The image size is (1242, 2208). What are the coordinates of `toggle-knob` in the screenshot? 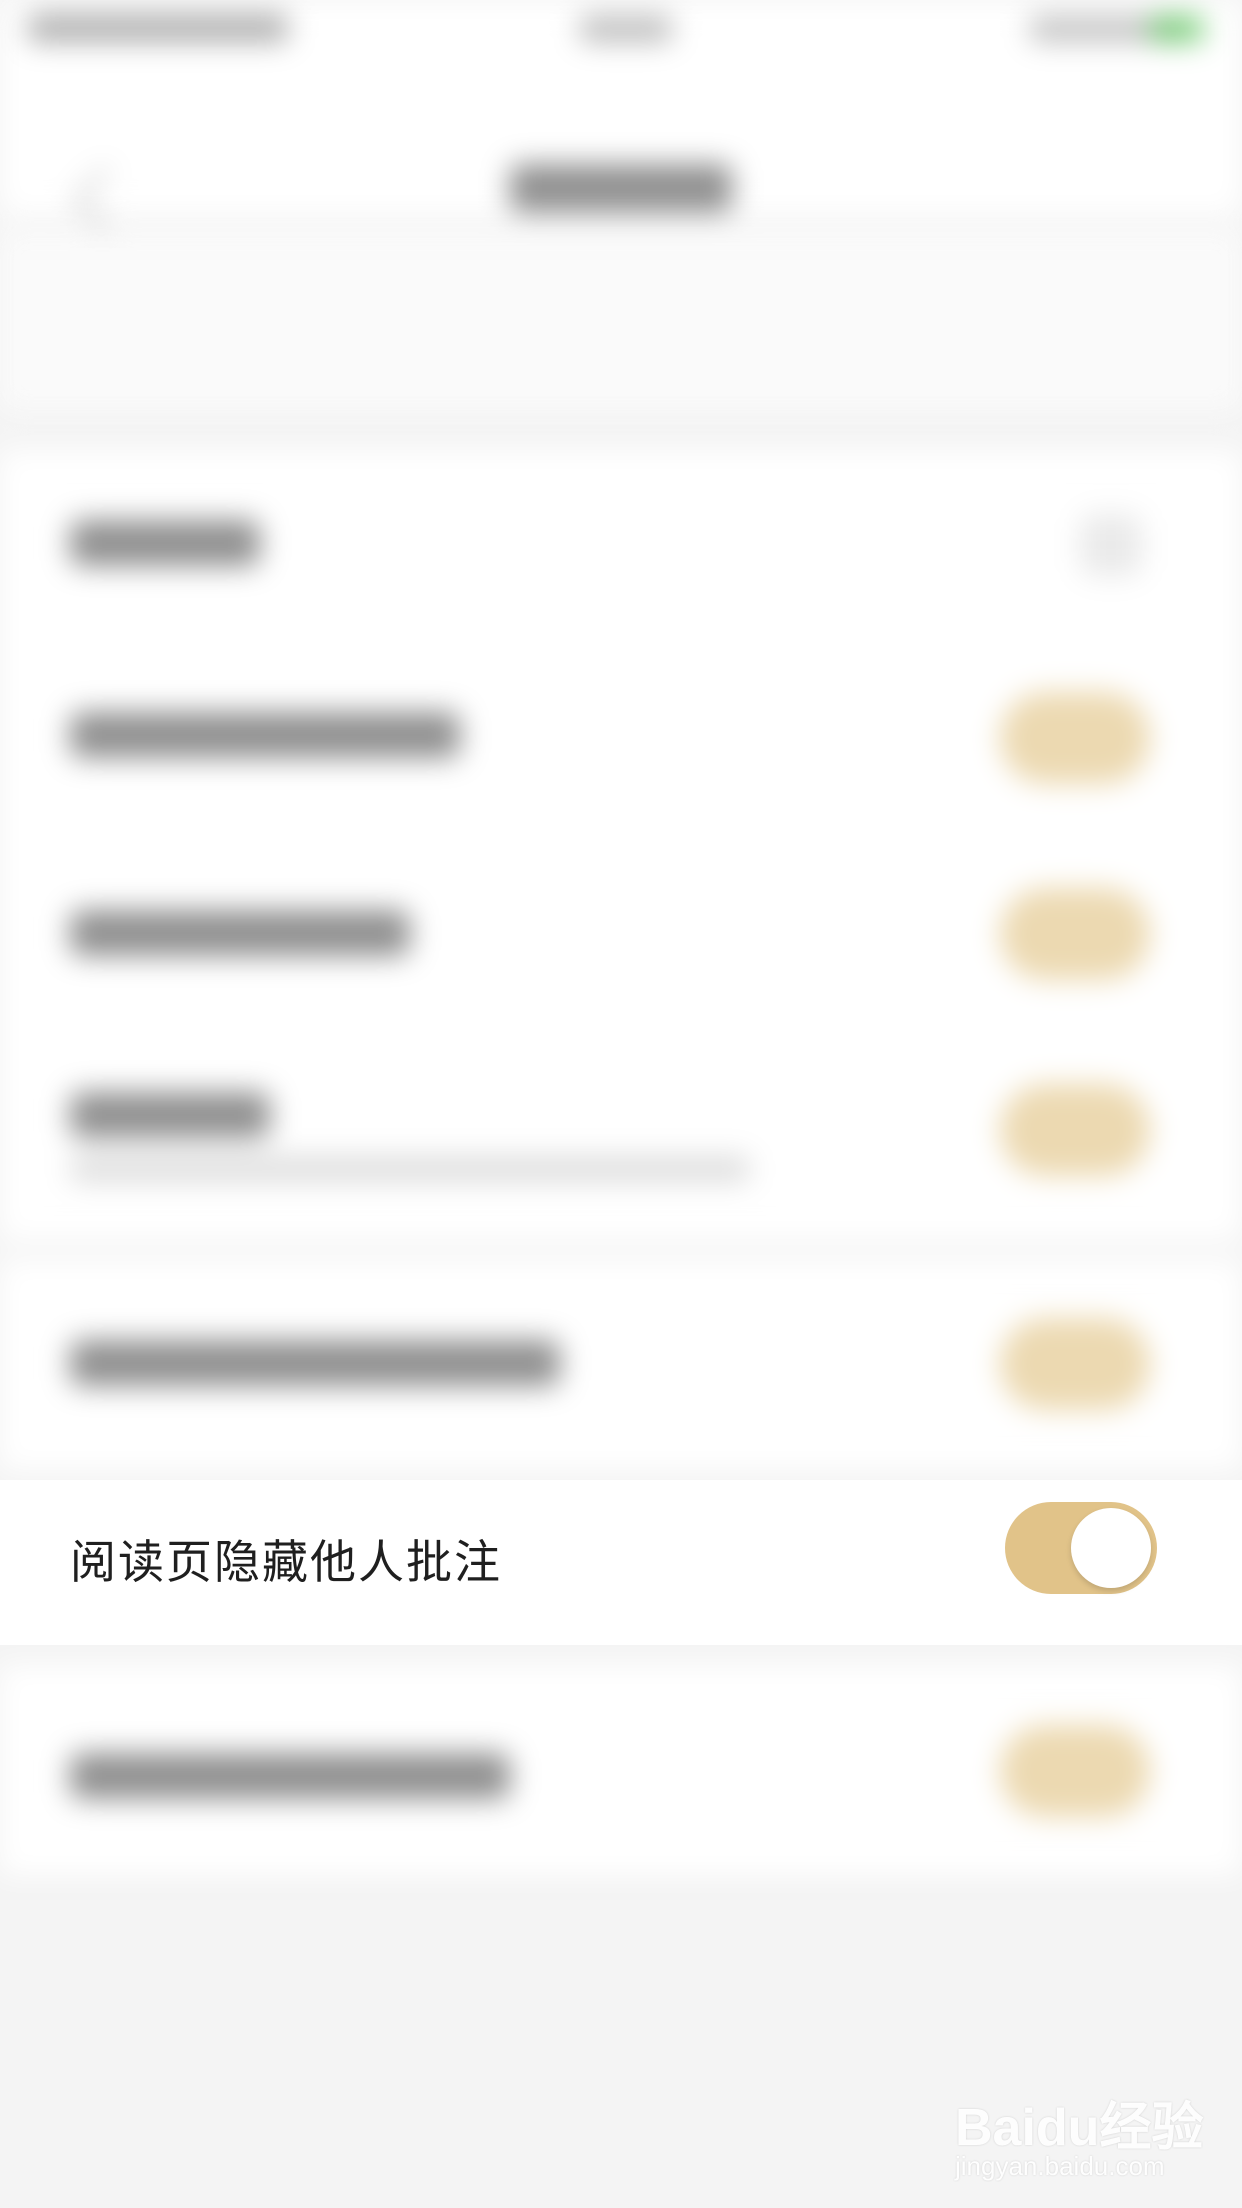 It's located at (1111, 1548).